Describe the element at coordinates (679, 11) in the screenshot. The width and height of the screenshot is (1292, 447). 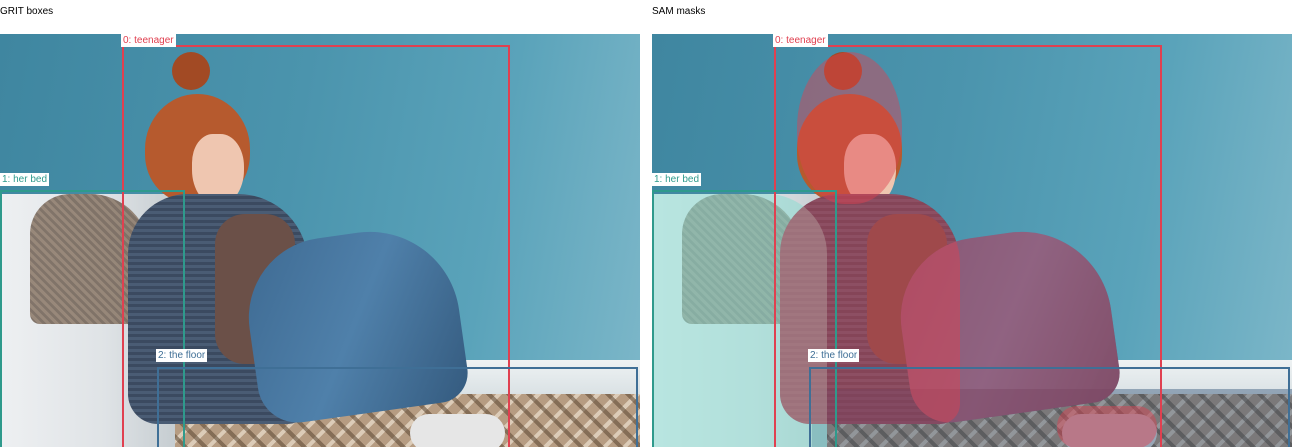
I see `right-panel-title: SAM masks` at that location.